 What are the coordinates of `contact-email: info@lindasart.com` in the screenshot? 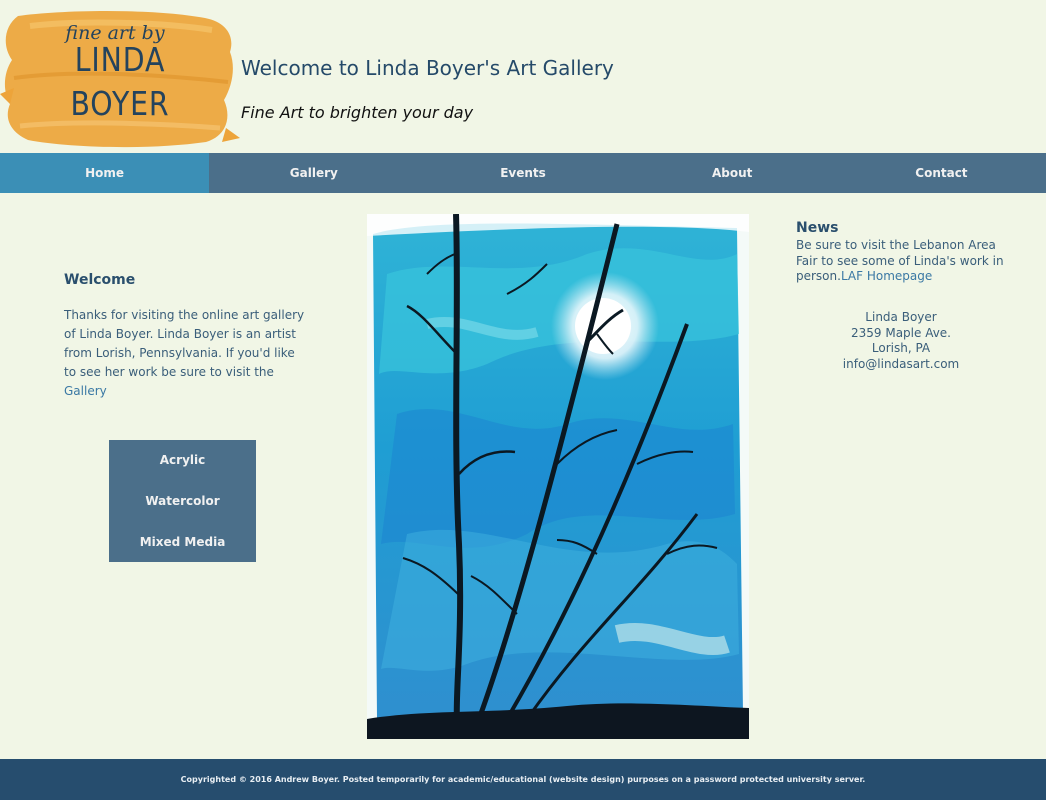 It's located at (901, 365).